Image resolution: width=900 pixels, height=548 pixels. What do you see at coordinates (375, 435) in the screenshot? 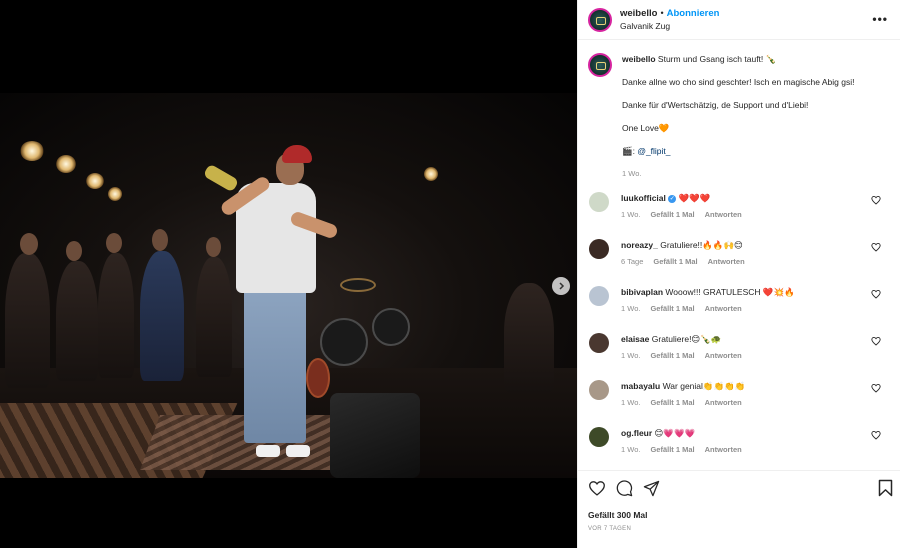
I see `stage-monitor` at bounding box center [375, 435].